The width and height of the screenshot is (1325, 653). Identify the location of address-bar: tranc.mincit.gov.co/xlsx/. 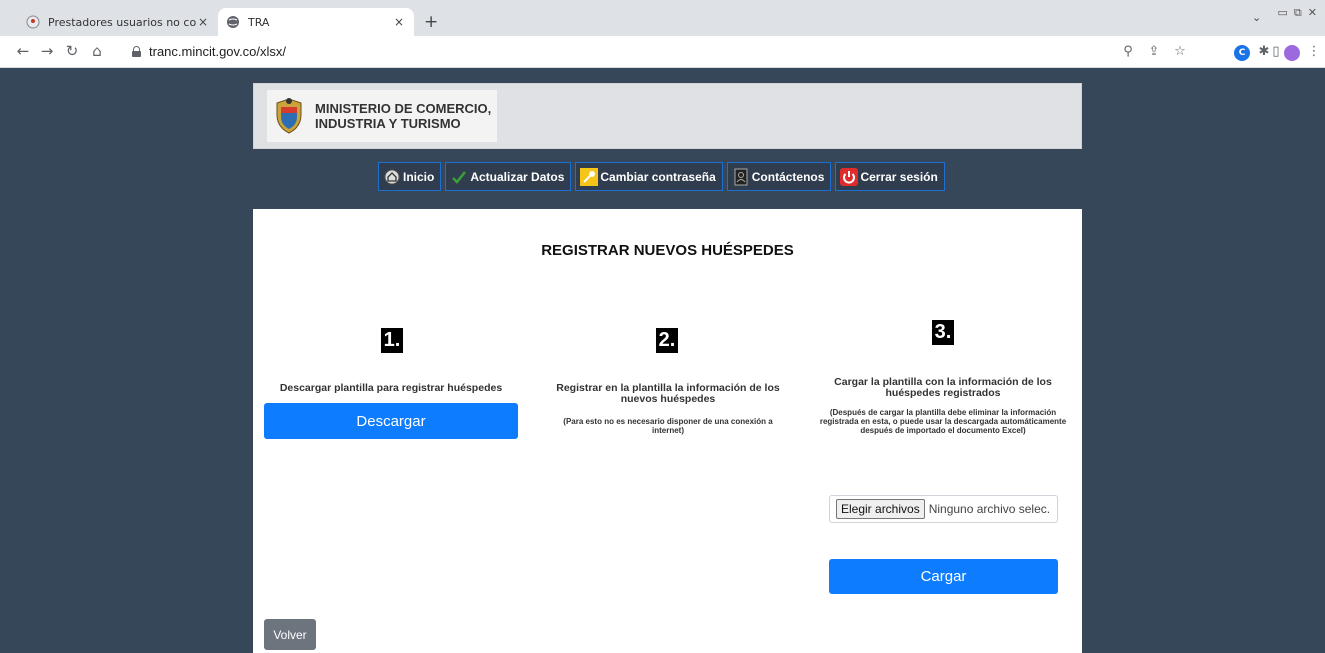
(209, 51).